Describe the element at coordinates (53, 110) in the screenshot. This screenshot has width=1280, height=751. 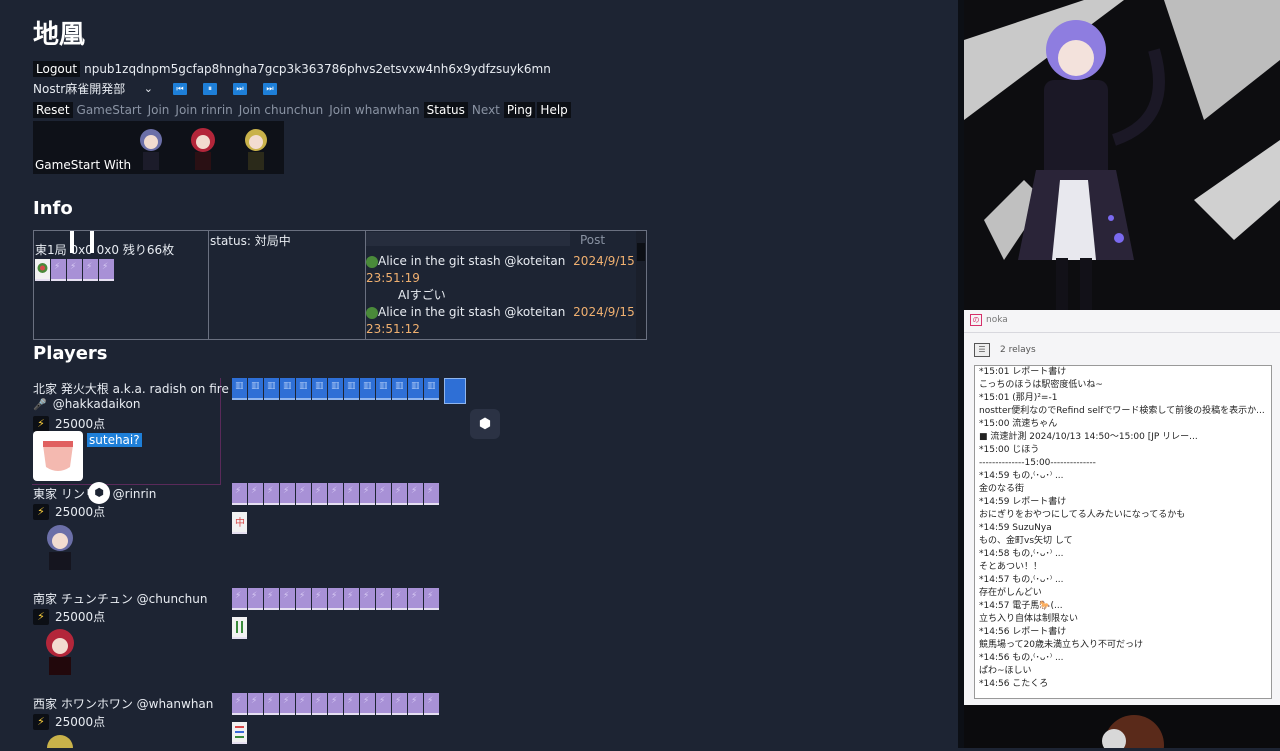
I see `reset-button: Reset` at that location.